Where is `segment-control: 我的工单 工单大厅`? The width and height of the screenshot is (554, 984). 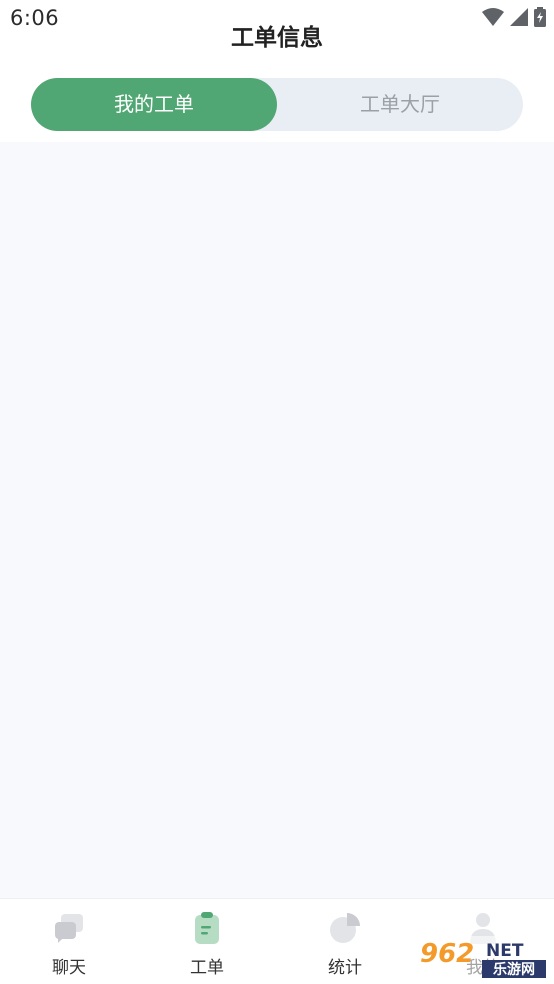 segment-control: 我的工单 工单大厅 is located at coordinates (277, 104).